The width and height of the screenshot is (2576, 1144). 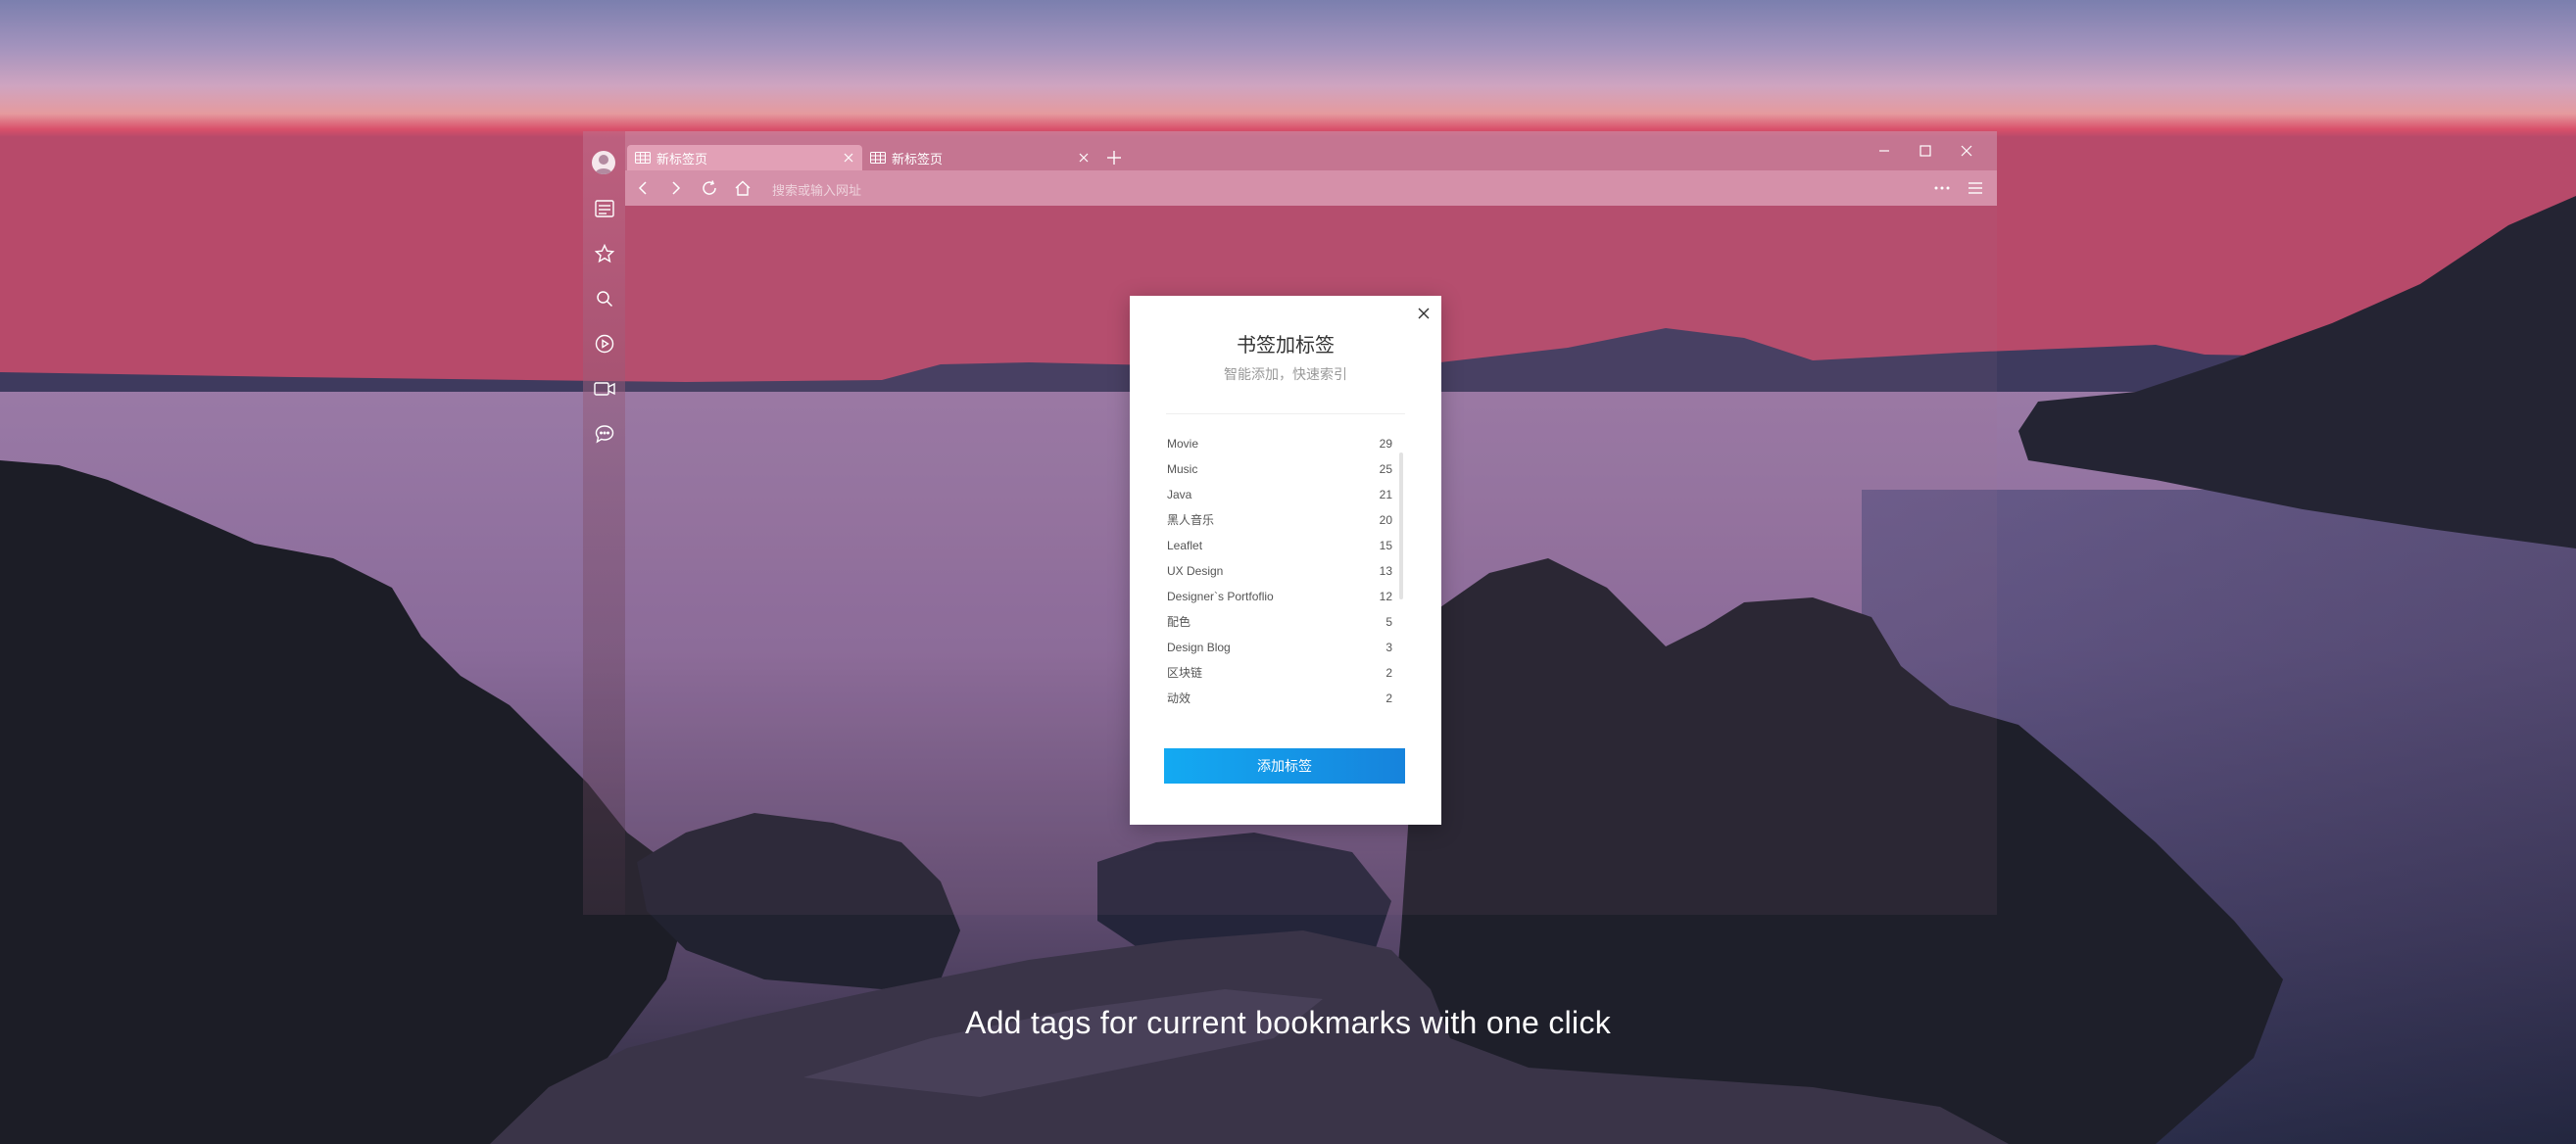 I want to click on forward-icon, so click(x=676, y=188).